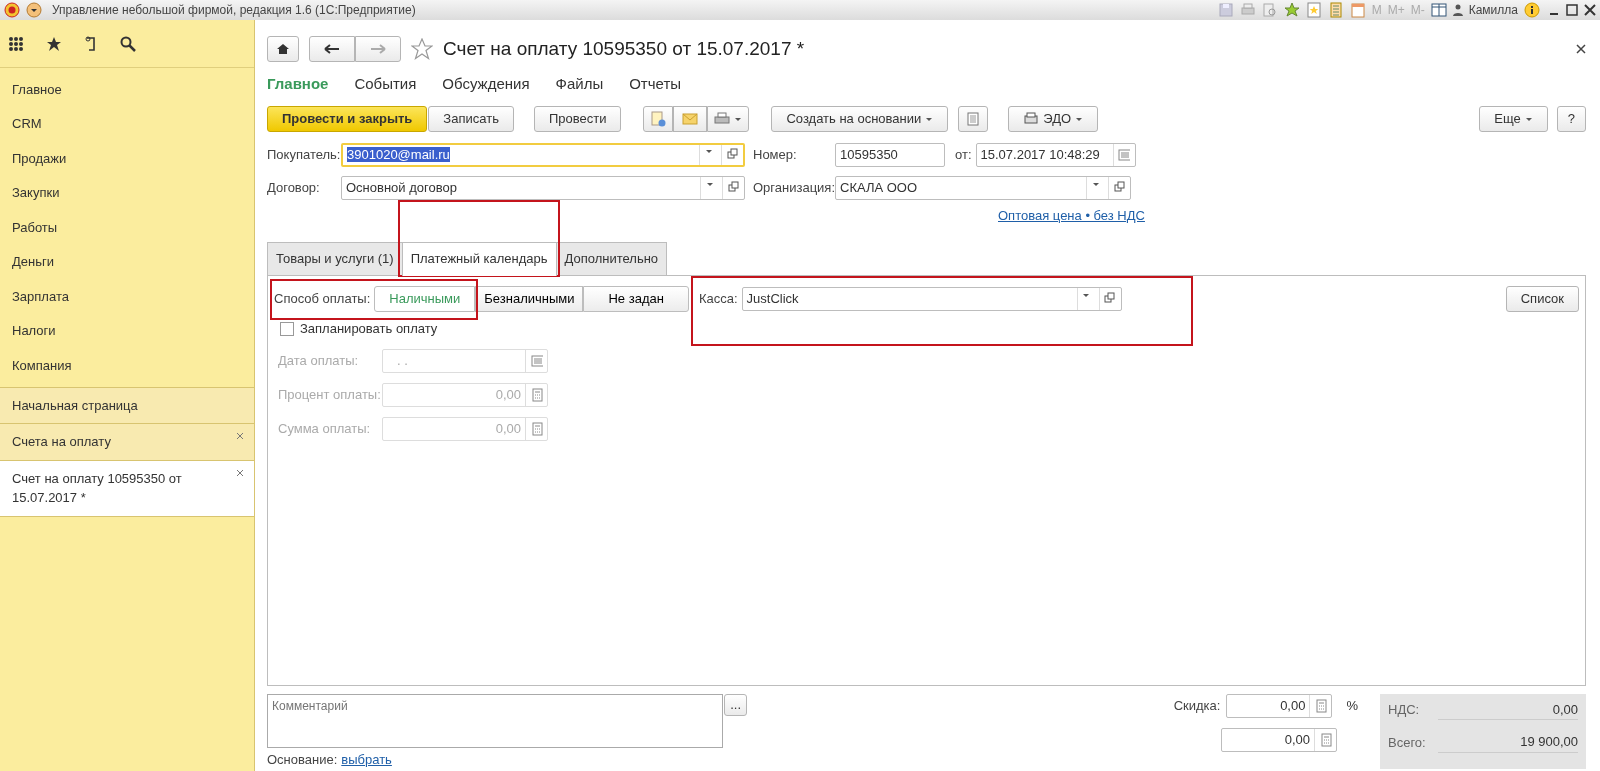 The width and height of the screenshot is (1600, 771). What do you see at coordinates (127, 441) in the screenshot?
I see `open-window-tab: Счета на оплату` at bounding box center [127, 441].